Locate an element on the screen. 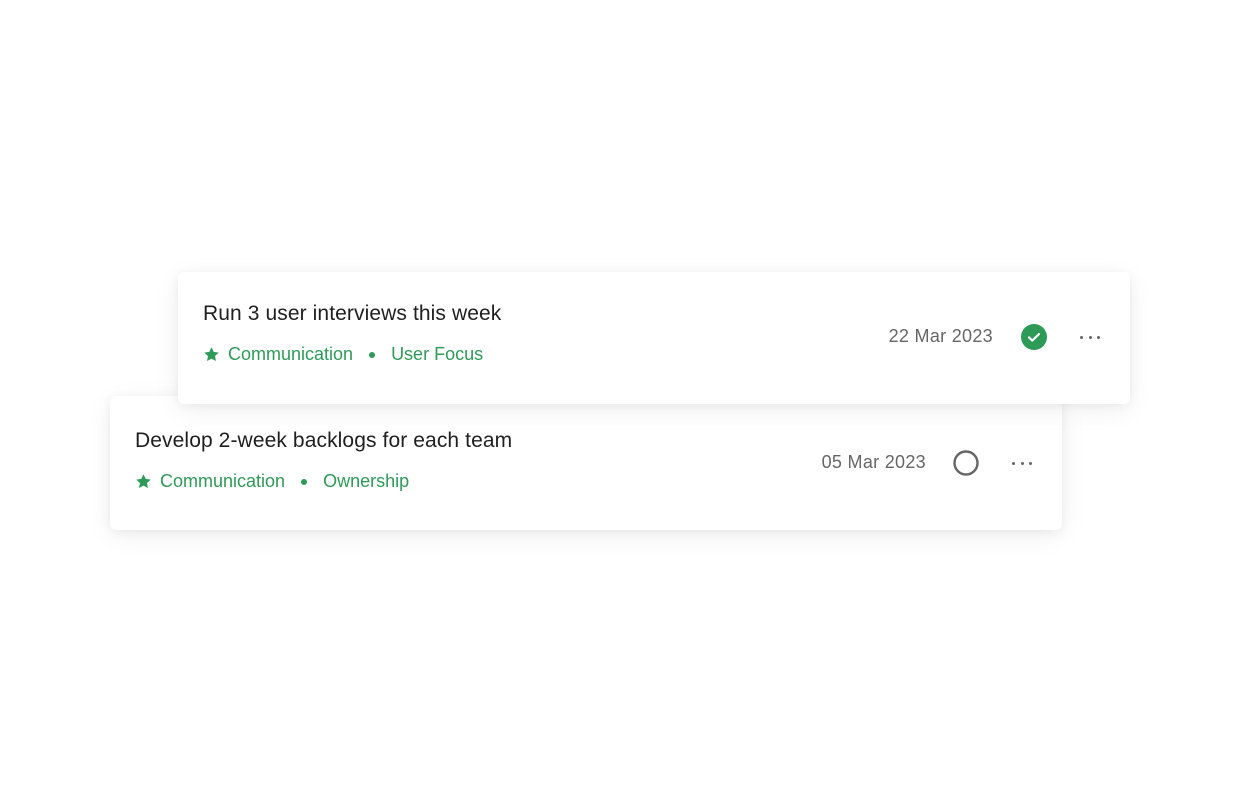 Image resolution: width=1240 pixels, height=800 pixels. goal-due-date: 05 Mar 2023 is located at coordinates (873, 462).